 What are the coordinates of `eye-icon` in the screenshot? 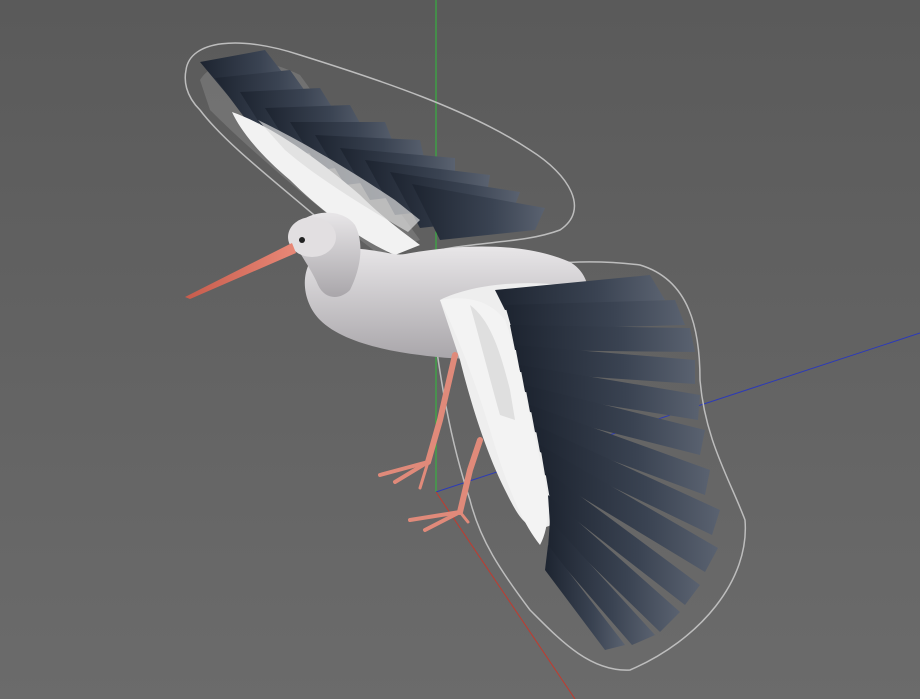 It's located at (302, 240).